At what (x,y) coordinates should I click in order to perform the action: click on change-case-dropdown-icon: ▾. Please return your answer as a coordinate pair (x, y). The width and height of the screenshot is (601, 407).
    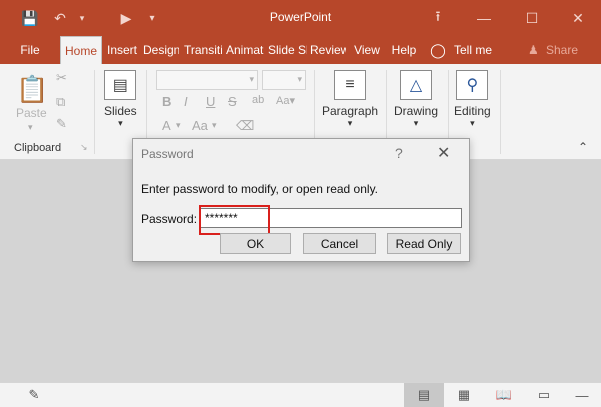
    Looking at the image, I should click on (214, 125).